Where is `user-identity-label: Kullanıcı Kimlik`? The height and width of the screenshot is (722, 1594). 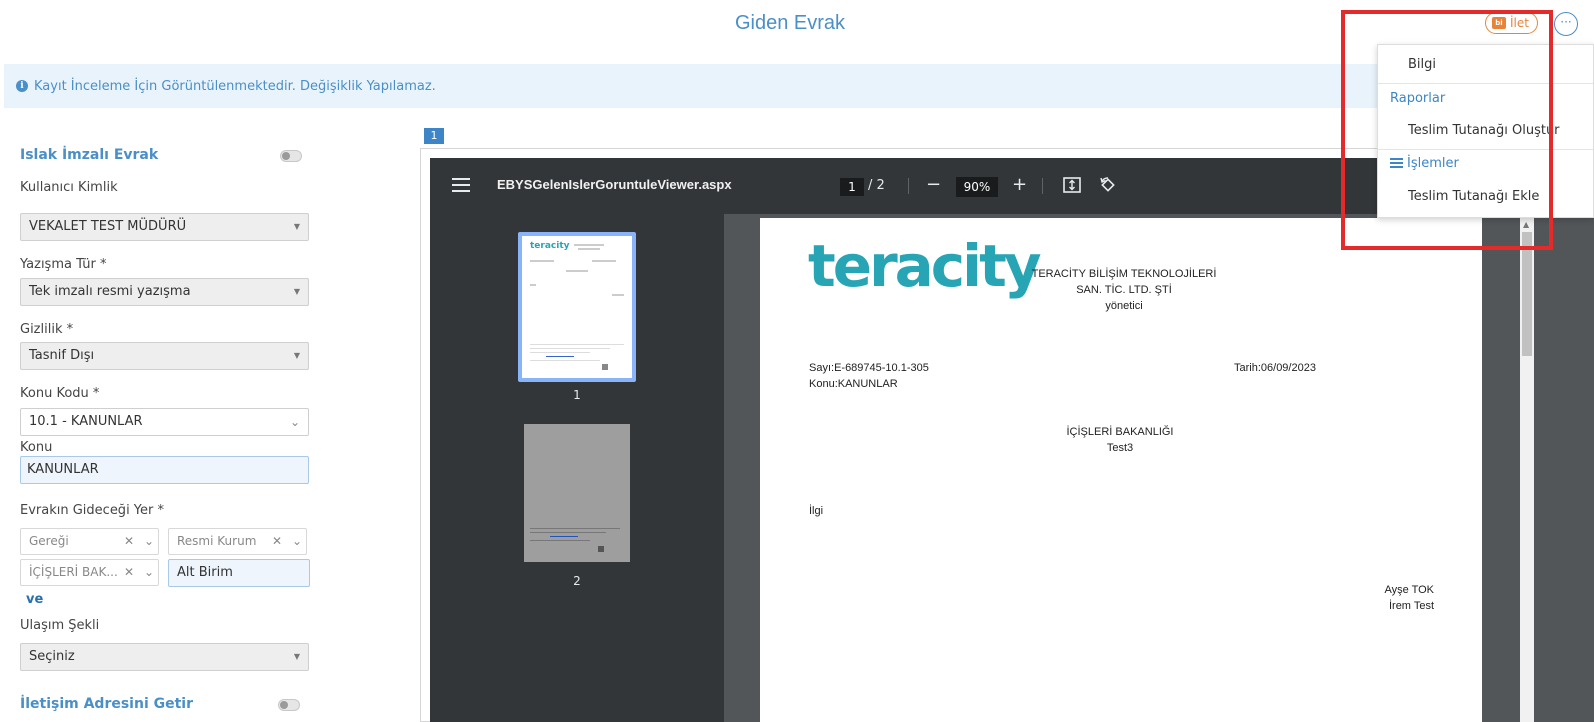 user-identity-label: Kullanıcı Kimlik is located at coordinates (69, 187).